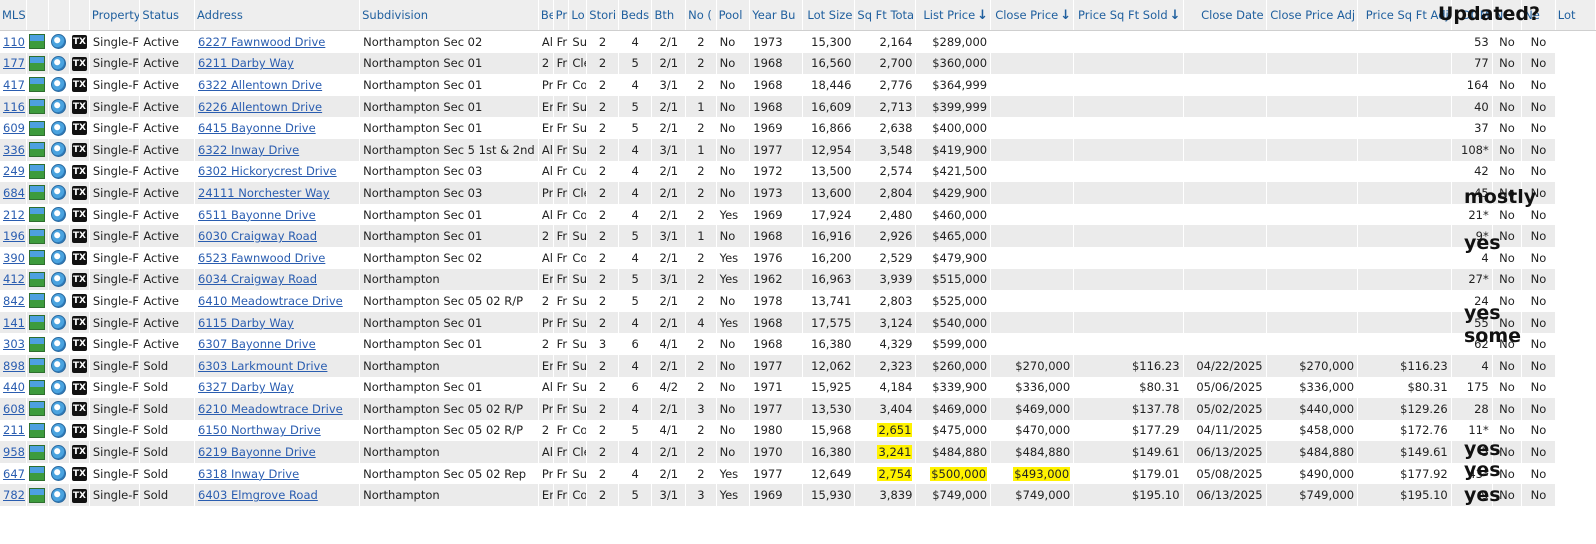  I want to click on mls-link-cell: 647, so click(13, 473).